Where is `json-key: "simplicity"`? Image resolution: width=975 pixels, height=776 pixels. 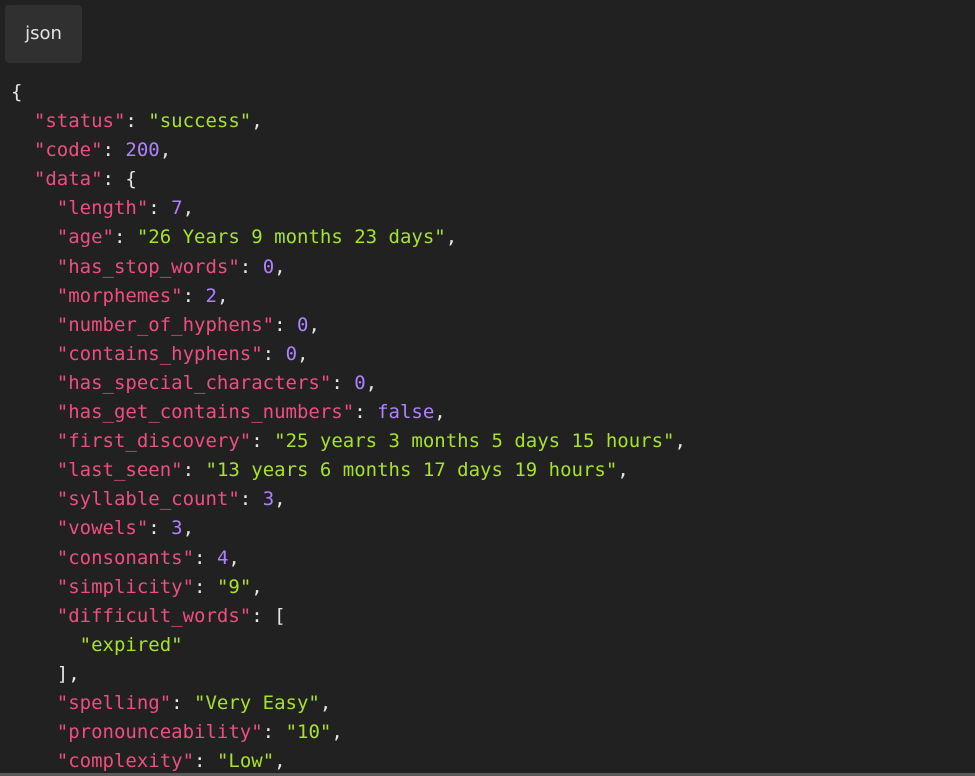 json-key: "simplicity" is located at coordinates (125, 586).